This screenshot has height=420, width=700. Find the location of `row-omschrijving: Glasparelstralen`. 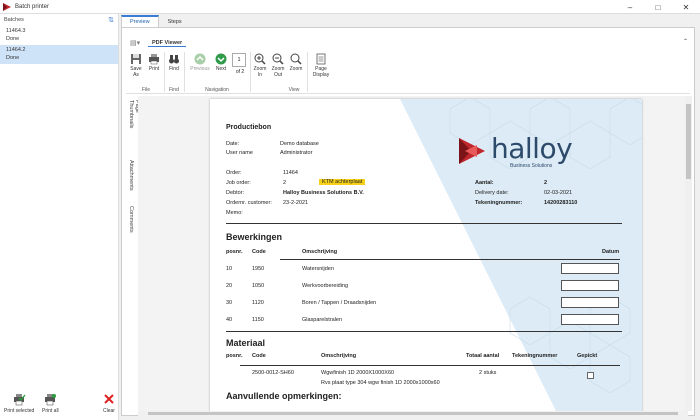

row-omschrijving: Glasparelstralen is located at coordinates (322, 320).